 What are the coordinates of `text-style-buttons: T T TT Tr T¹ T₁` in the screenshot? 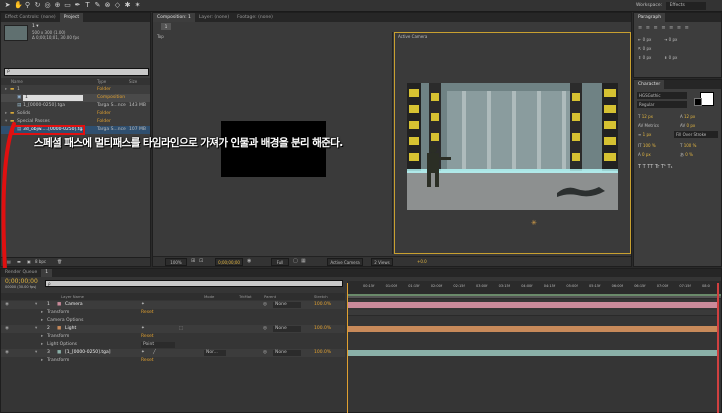 It's located at (655, 167).